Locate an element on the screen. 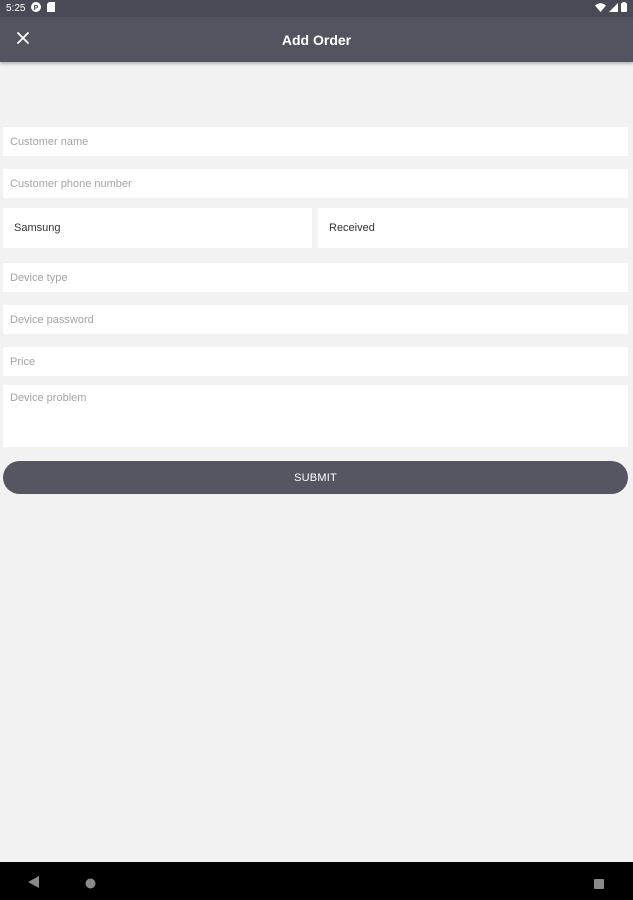 The width and height of the screenshot is (633, 900). home-icon is located at coordinates (90, 885).